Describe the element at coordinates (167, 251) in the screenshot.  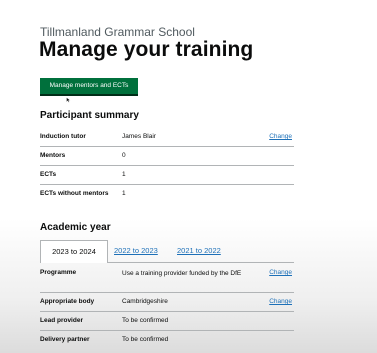
I see `academic-year-tabs: 2023 to 2024 2022 to 2023 2021 to 2022` at that location.